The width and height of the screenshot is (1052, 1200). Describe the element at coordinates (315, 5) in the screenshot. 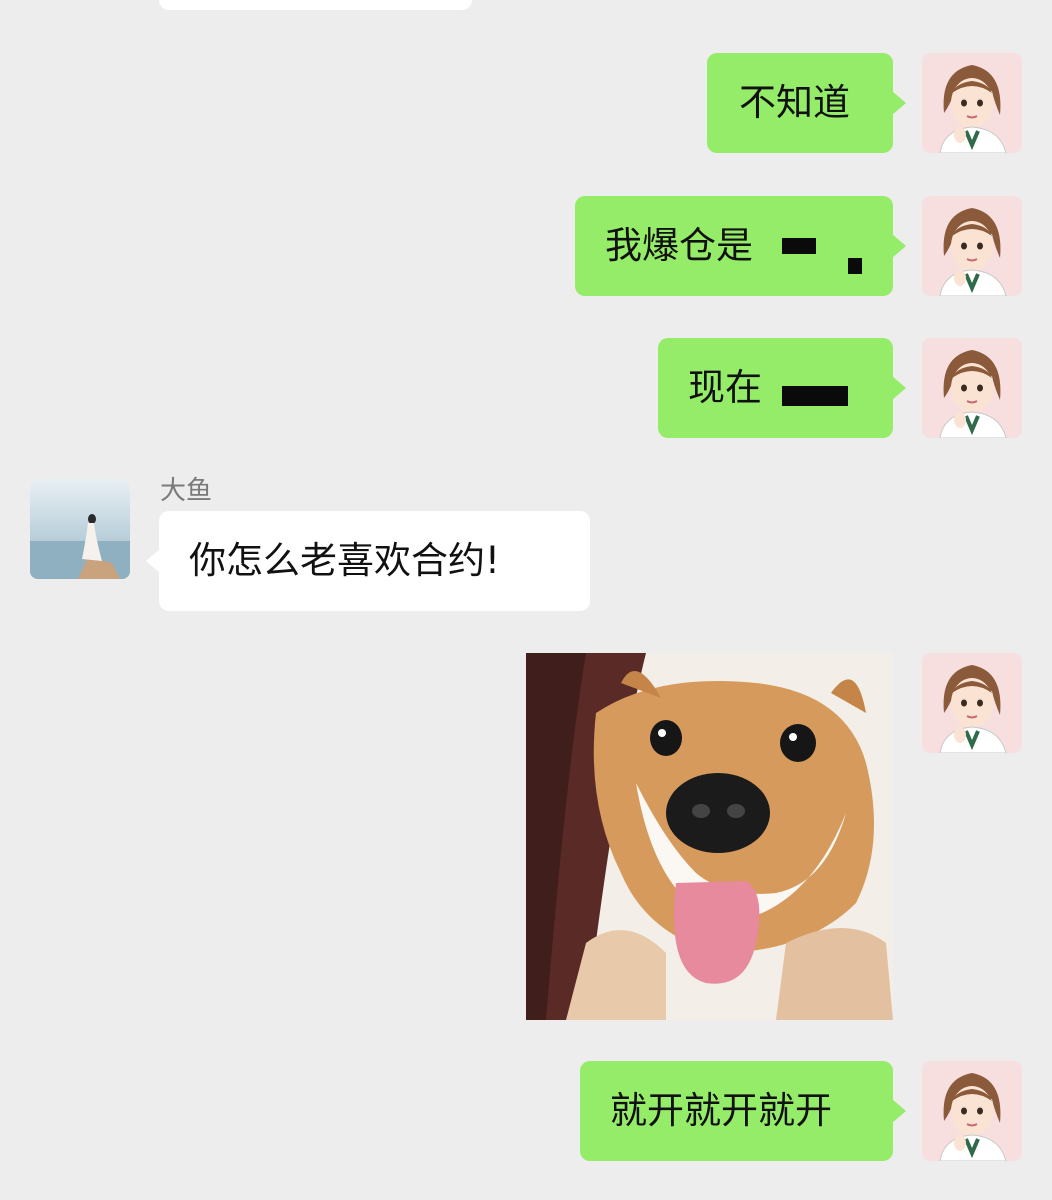

I see `previous-message-bubble` at that location.